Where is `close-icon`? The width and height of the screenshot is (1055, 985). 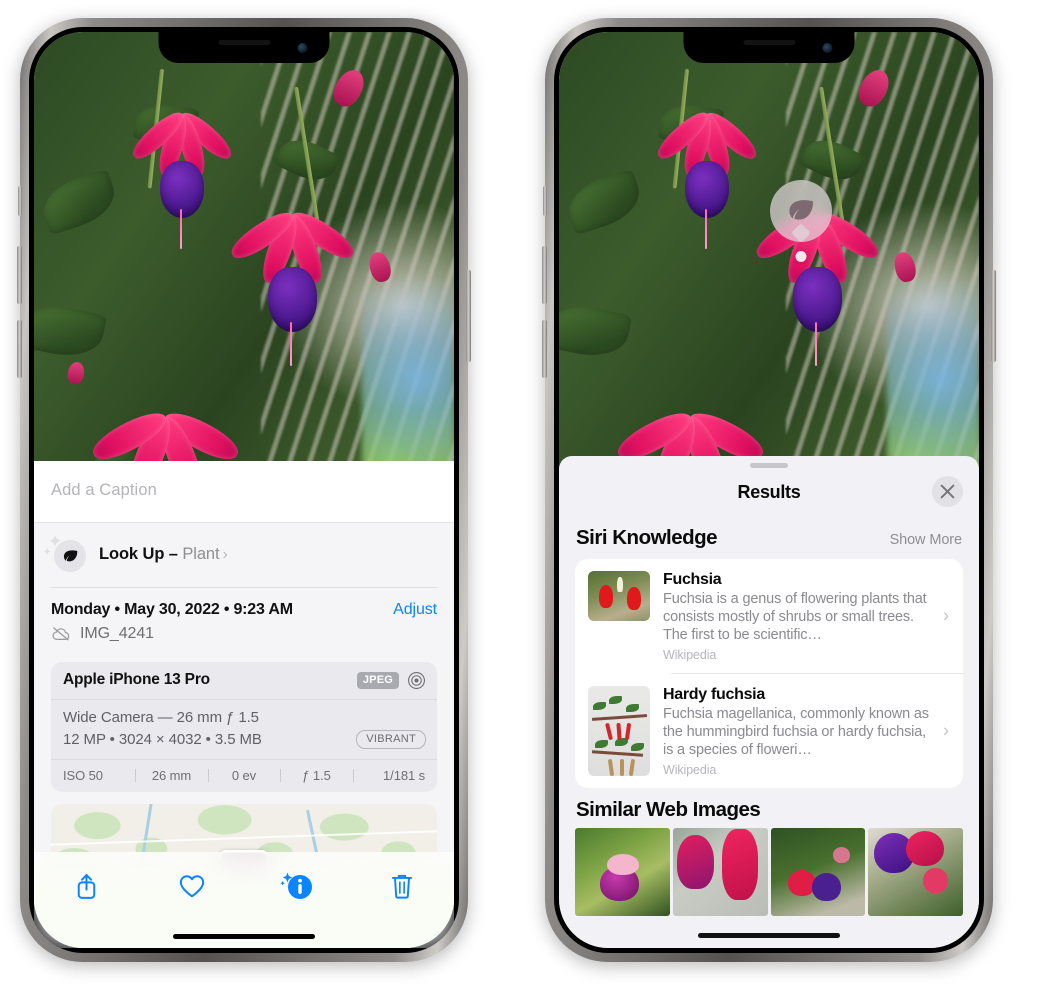 close-icon is located at coordinates (947, 491).